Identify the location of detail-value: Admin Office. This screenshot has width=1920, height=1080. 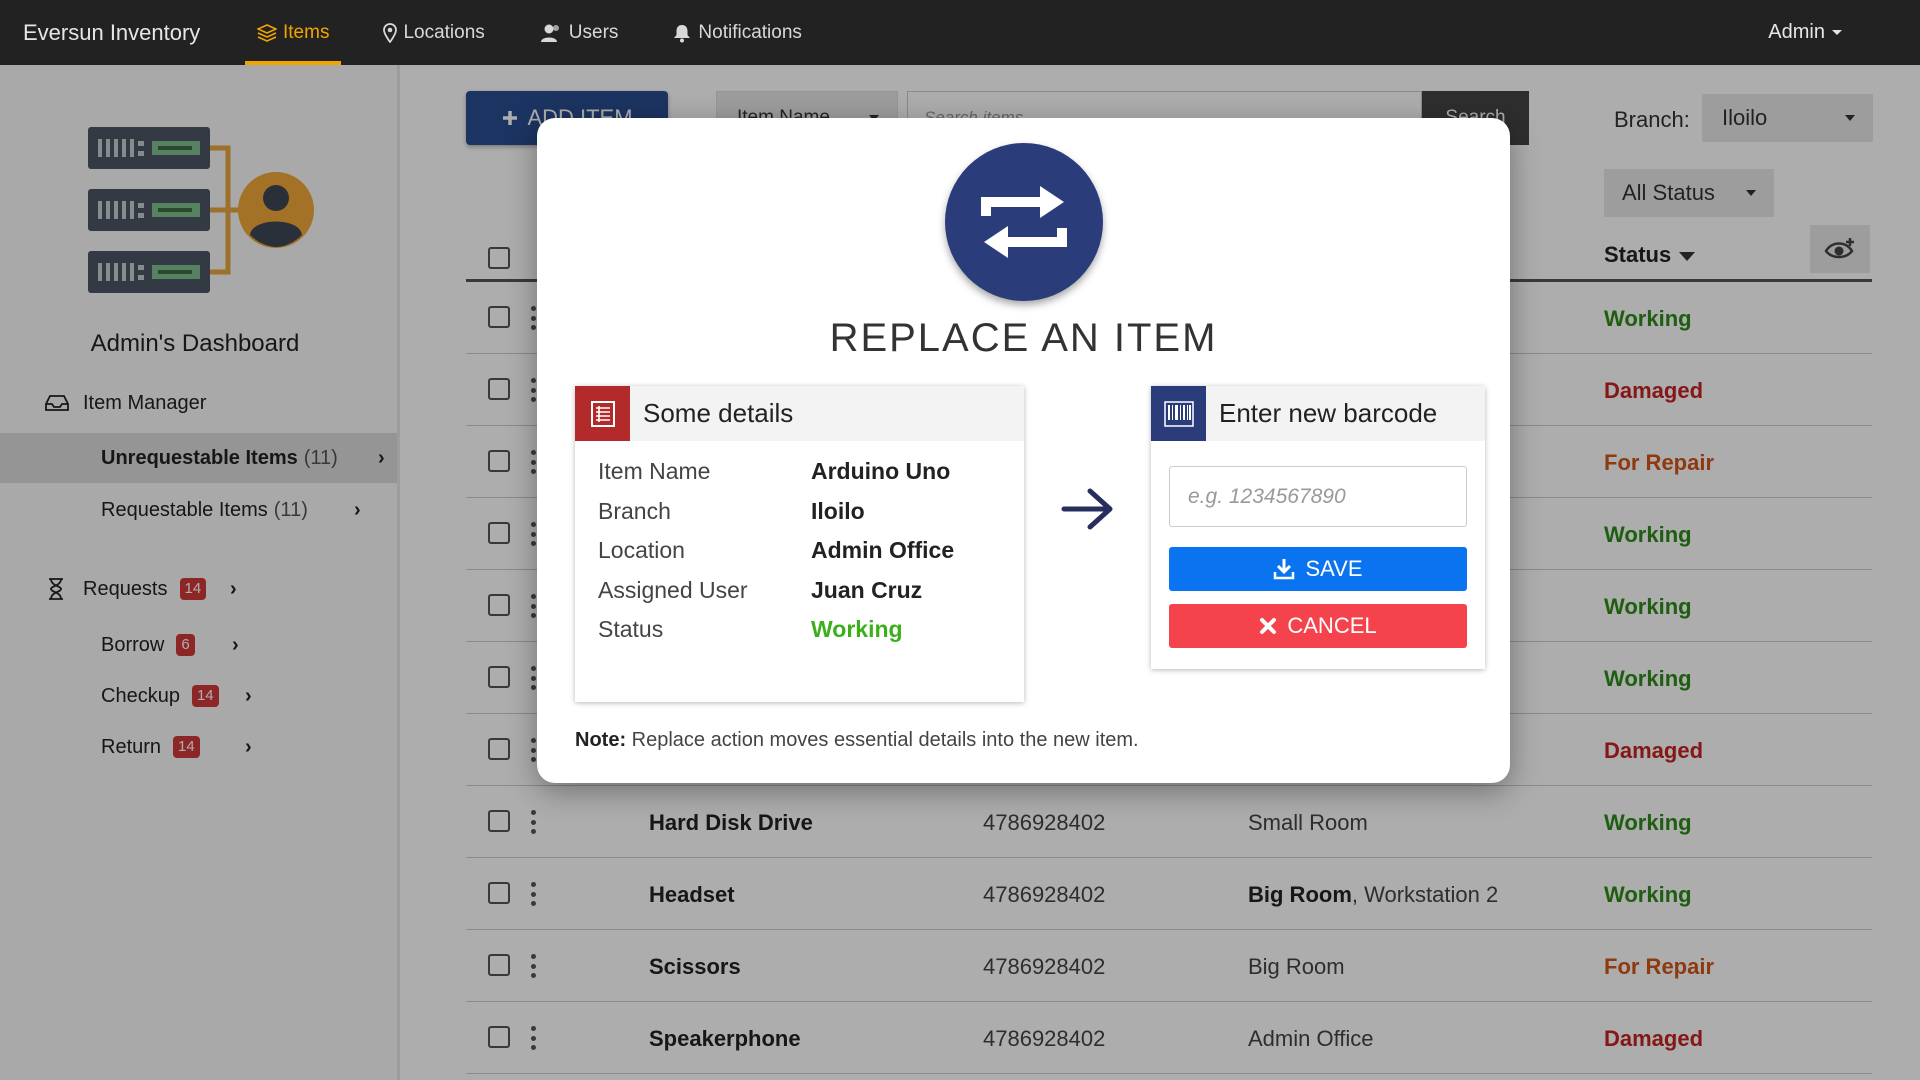
(883, 550).